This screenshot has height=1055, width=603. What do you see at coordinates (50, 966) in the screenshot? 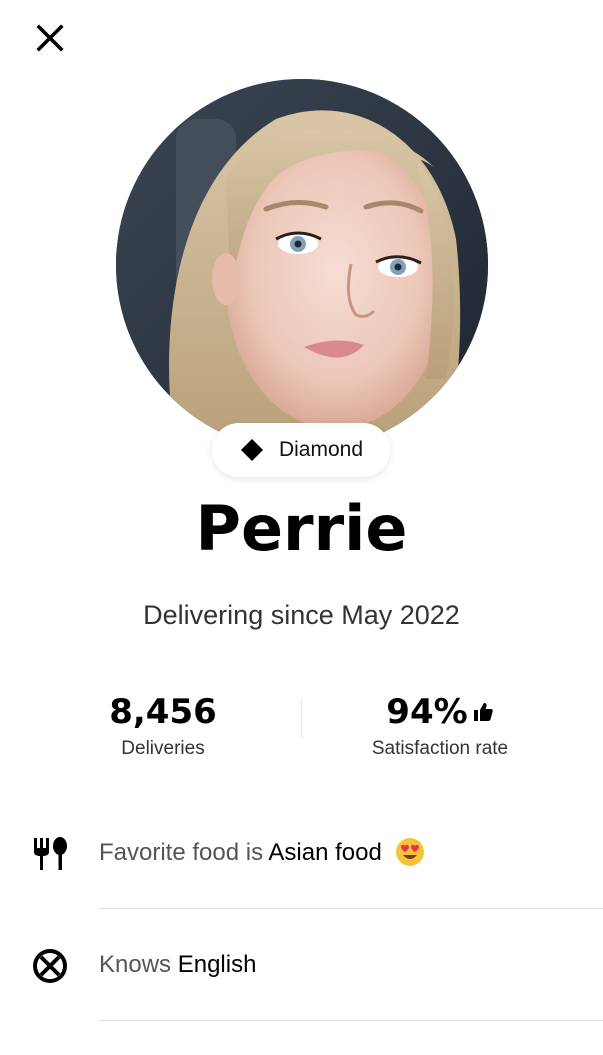
I see `globe-language-icon` at bounding box center [50, 966].